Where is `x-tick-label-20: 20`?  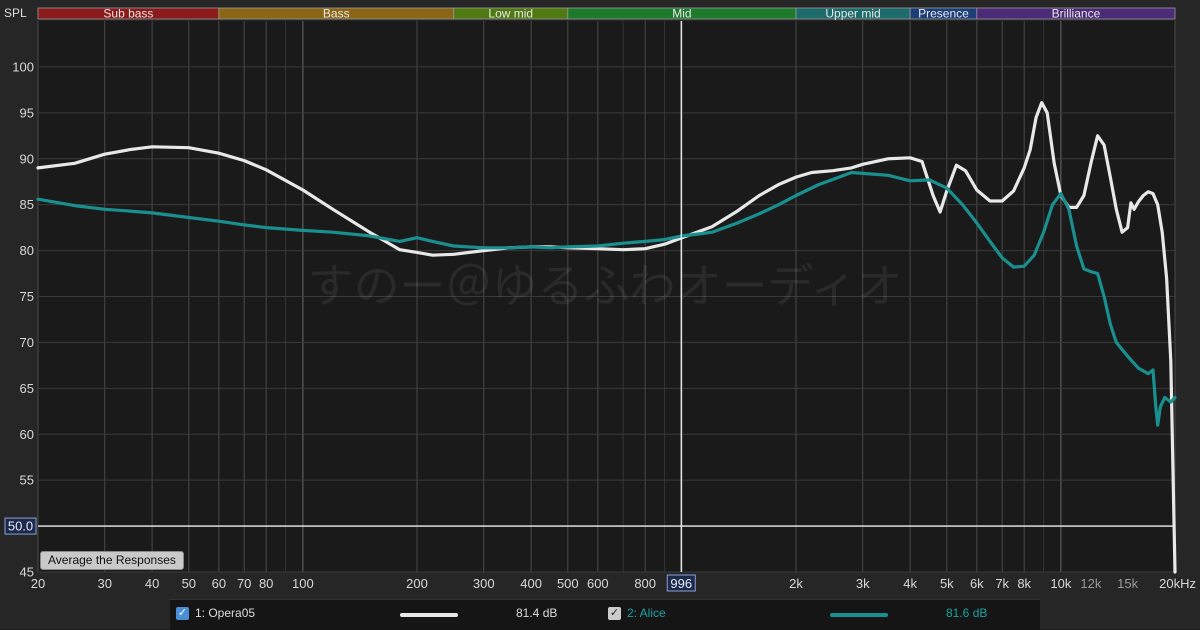 x-tick-label-20: 20 is located at coordinates (38, 583).